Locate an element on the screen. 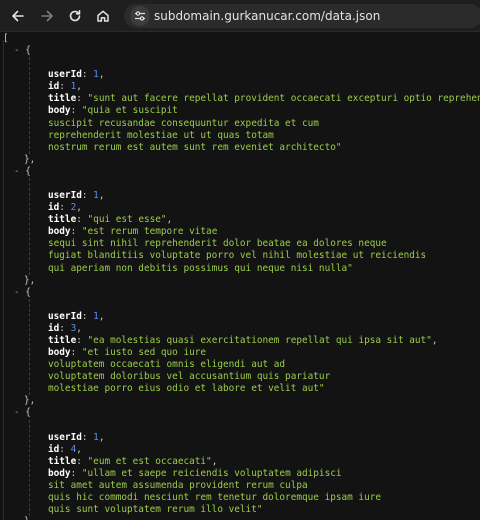 This screenshot has height=520, width=480. reload-icon is located at coordinates (75, 16).